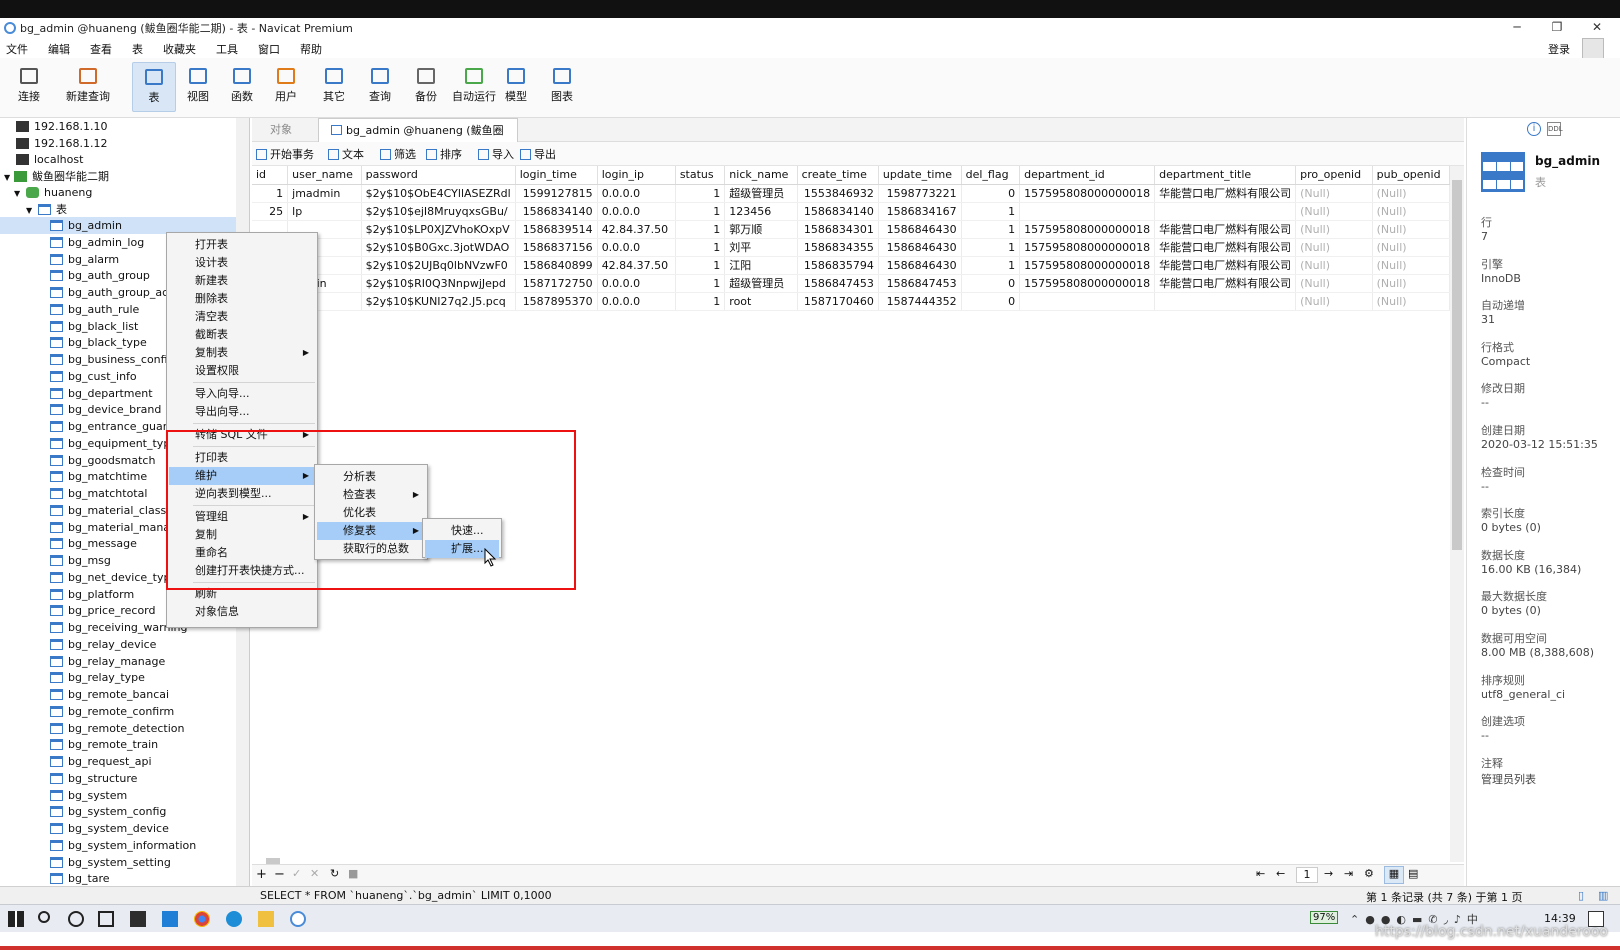  What do you see at coordinates (1087, 229) in the screenshot?
I see `table-cell: 157595808000000018` at bounding box center [1087, 229].